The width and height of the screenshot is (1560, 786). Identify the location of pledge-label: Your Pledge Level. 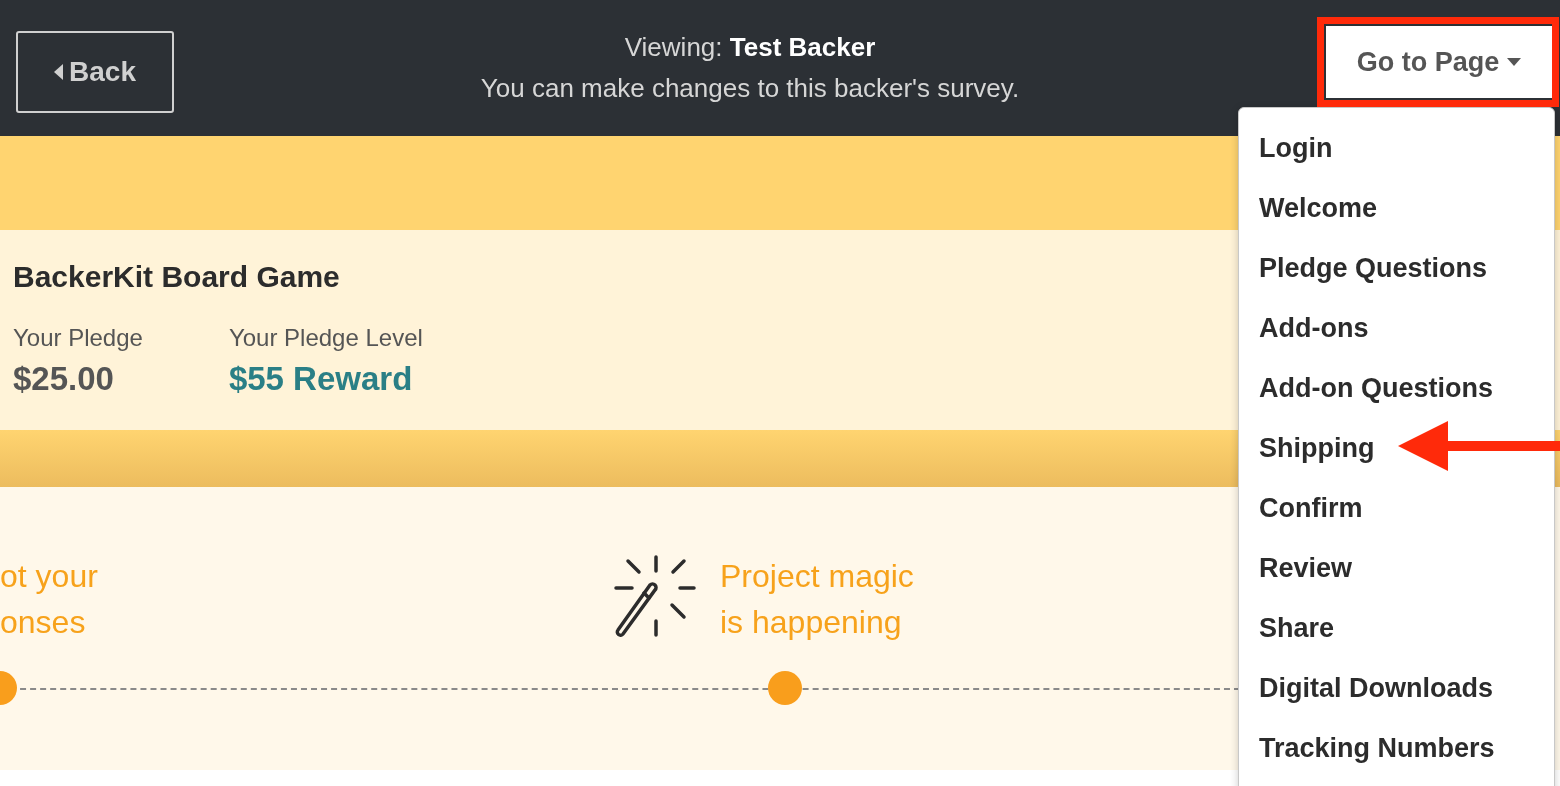
(325, 338).